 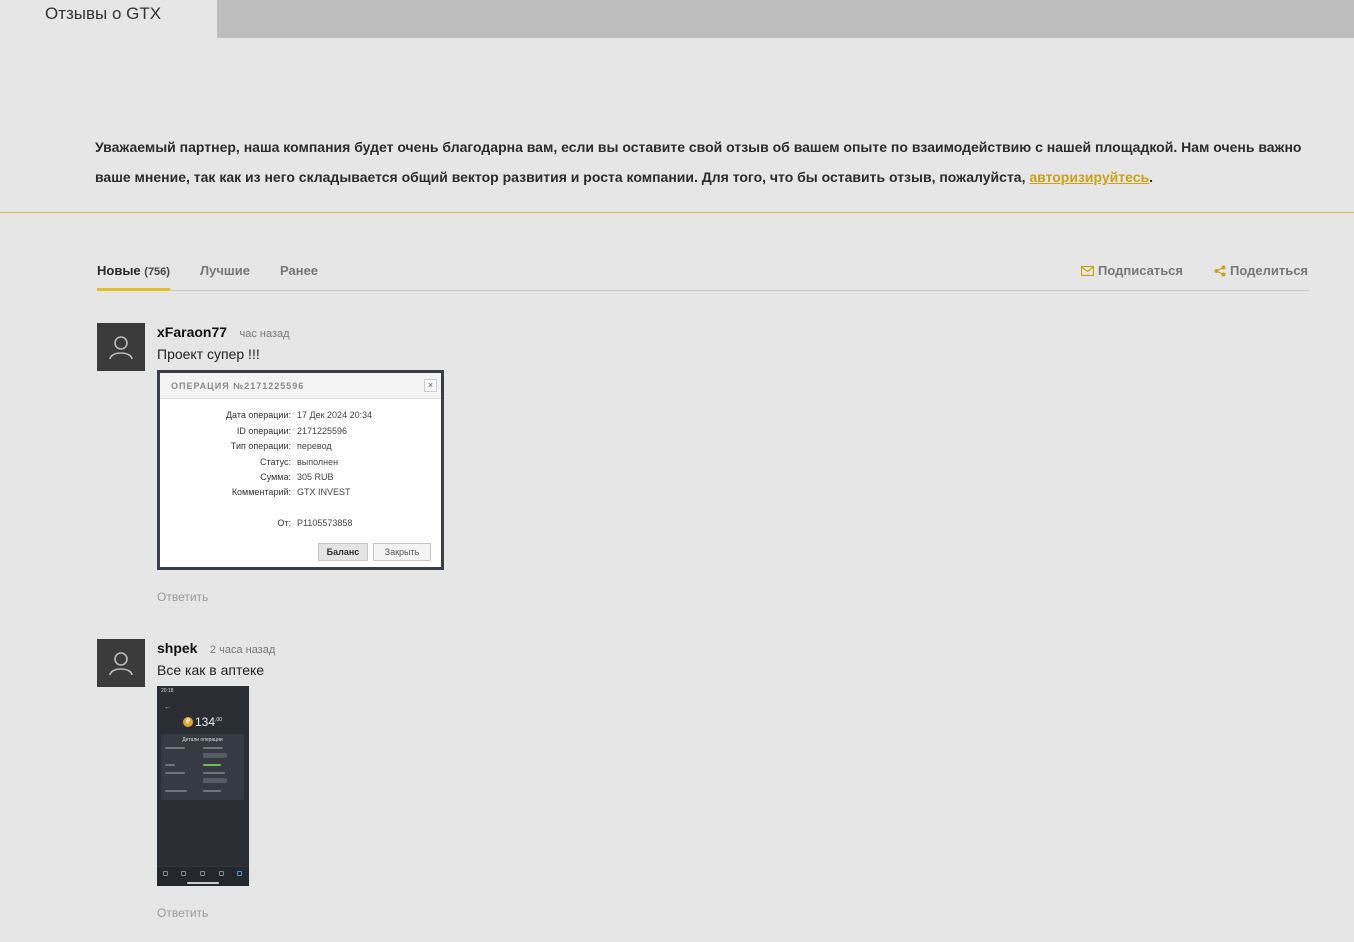 What do you see at coordinates (208, 722) in the screenshot?
I see `phone-amount: 134,00` at bounding box center [208, 722].